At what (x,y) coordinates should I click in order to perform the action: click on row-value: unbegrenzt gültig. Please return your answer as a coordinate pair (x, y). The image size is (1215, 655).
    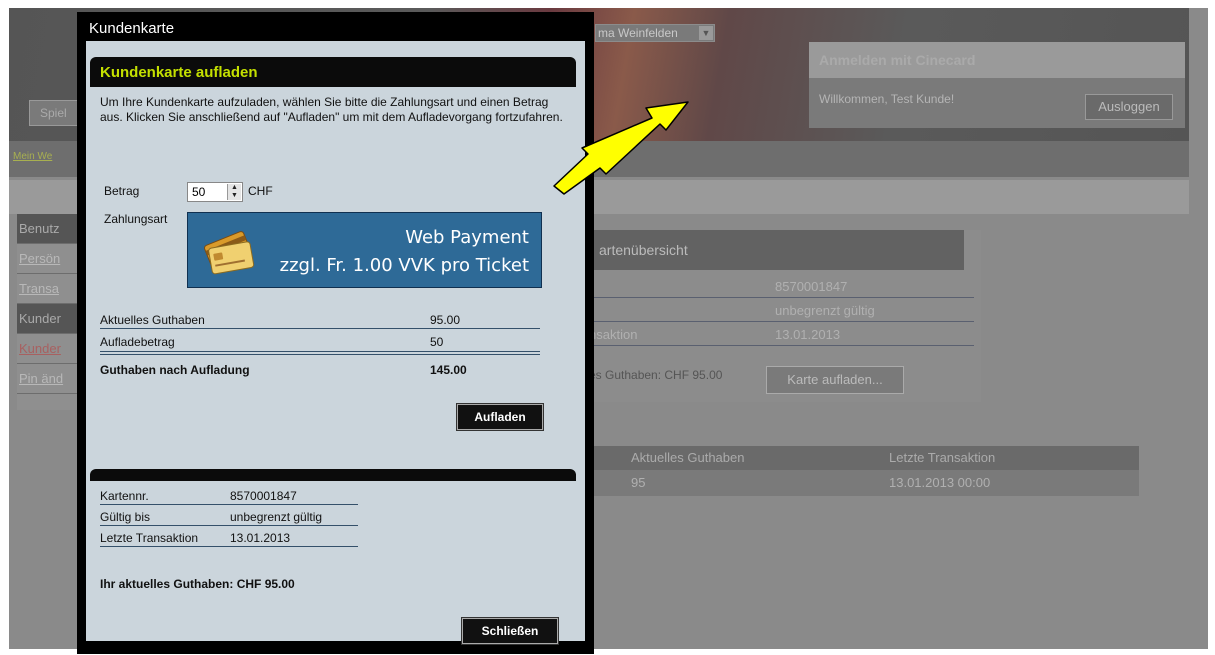
    Looking at the image, I should click on (825, 310).